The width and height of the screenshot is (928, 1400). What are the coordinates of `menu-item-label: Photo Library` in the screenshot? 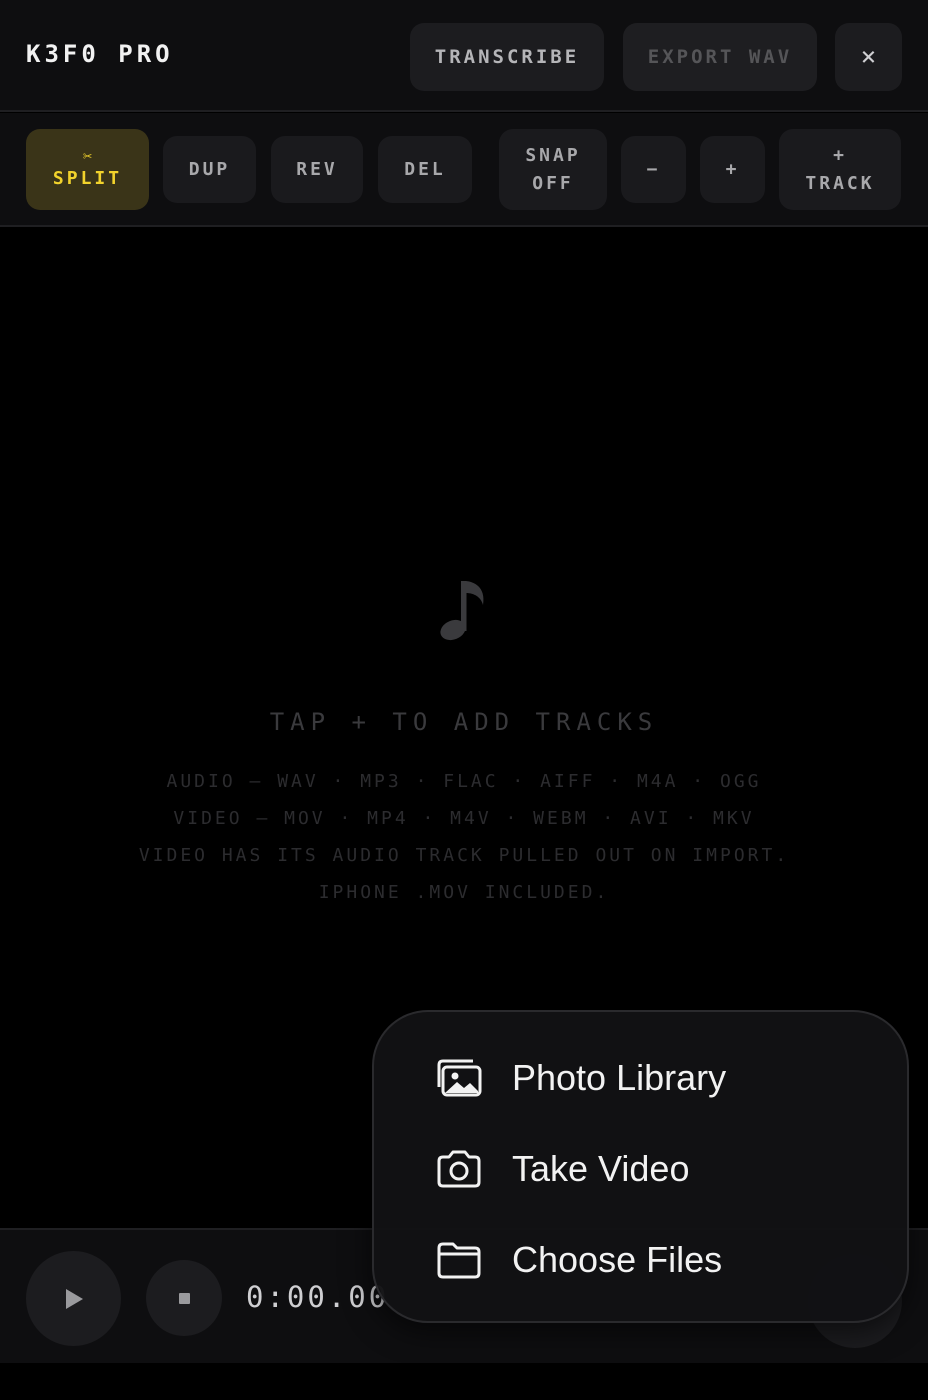 It's located at (619, 1077).